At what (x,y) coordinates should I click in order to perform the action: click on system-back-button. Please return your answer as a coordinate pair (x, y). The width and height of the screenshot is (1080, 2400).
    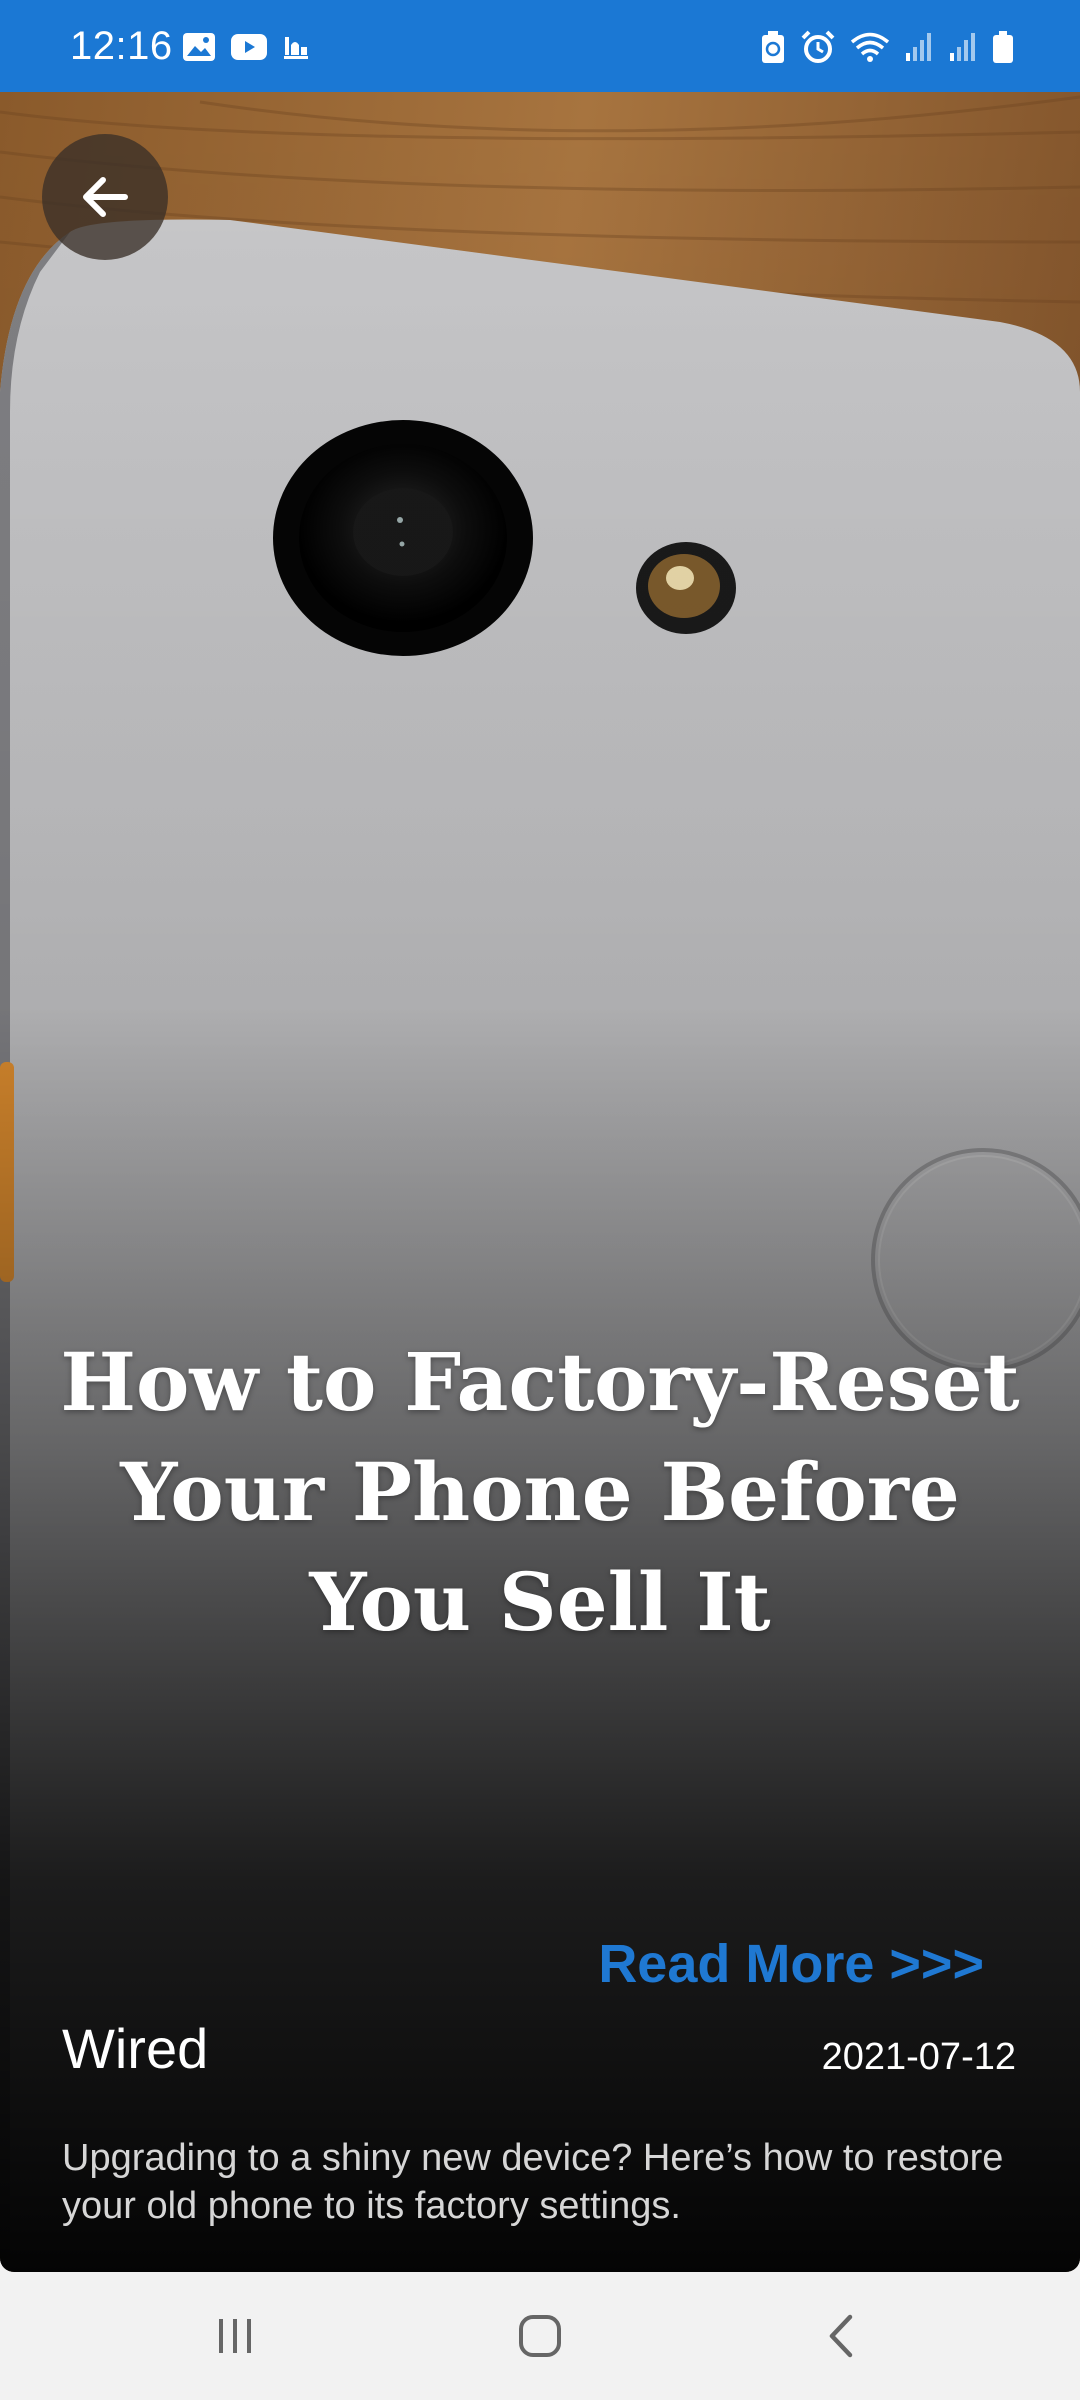
    Looking at the image, I should click on (842, 2336).